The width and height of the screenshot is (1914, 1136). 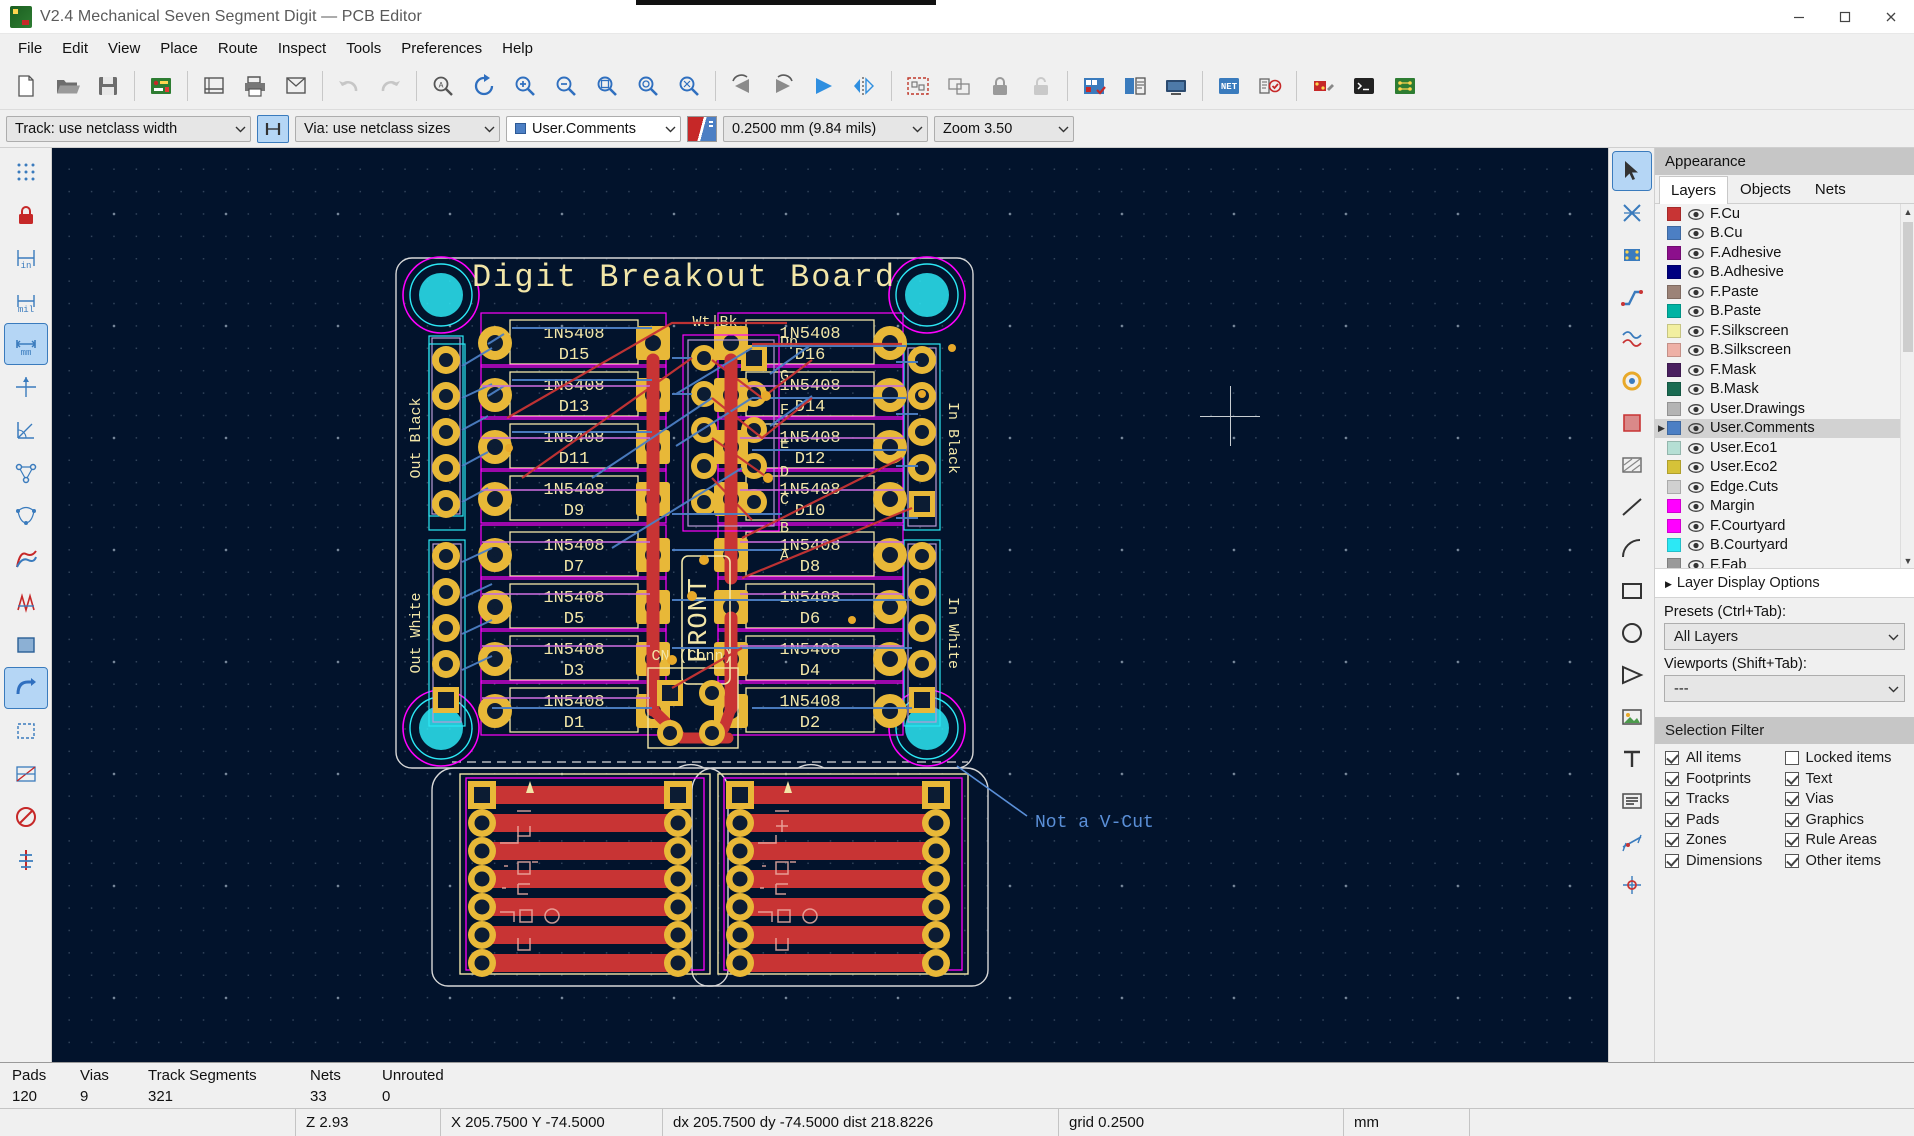 I want to click on filter-locked-items: Locked items, so click(x=1844, y=758).